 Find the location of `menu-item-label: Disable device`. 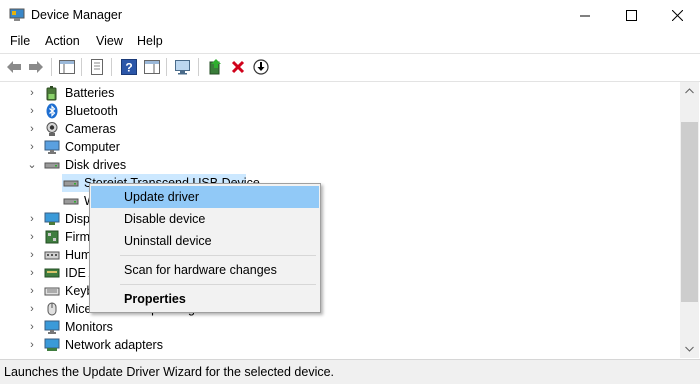

menu-item-label: Disable device is located at coordinates (165, 219).